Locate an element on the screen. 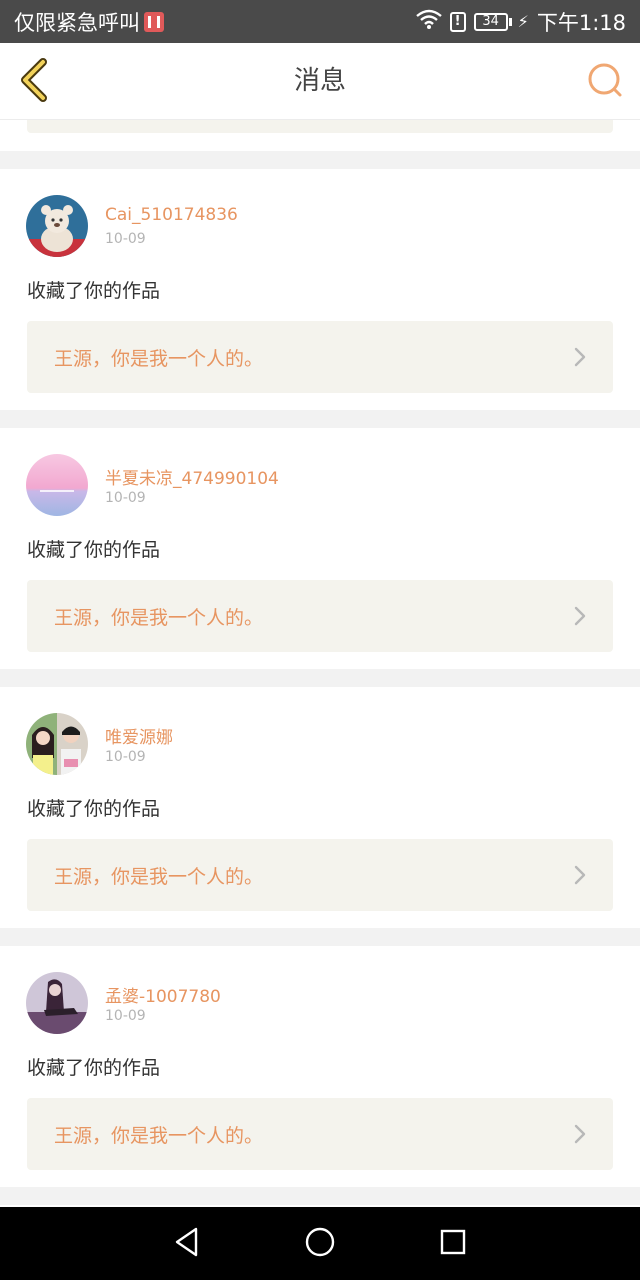 Image resolution: width=640 pixels, height=1280 pixels. sim-card-icon is located at coordinates (154, 21).